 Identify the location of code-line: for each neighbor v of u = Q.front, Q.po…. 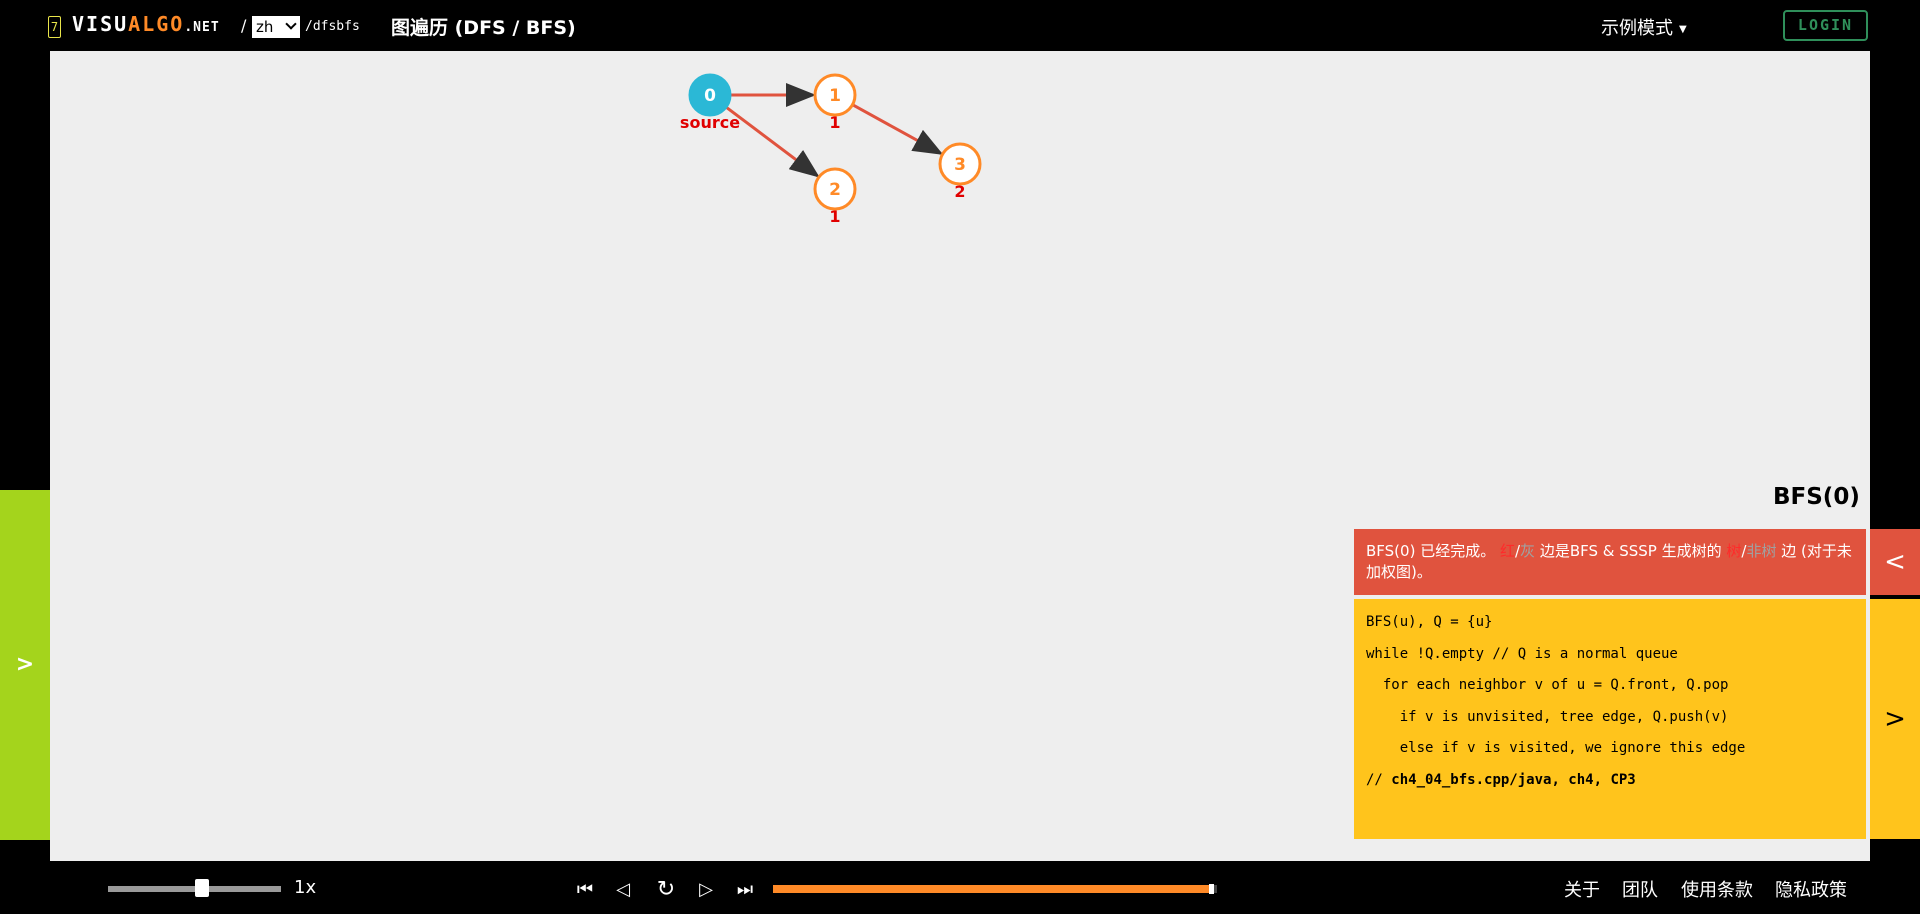
(1547, 685).